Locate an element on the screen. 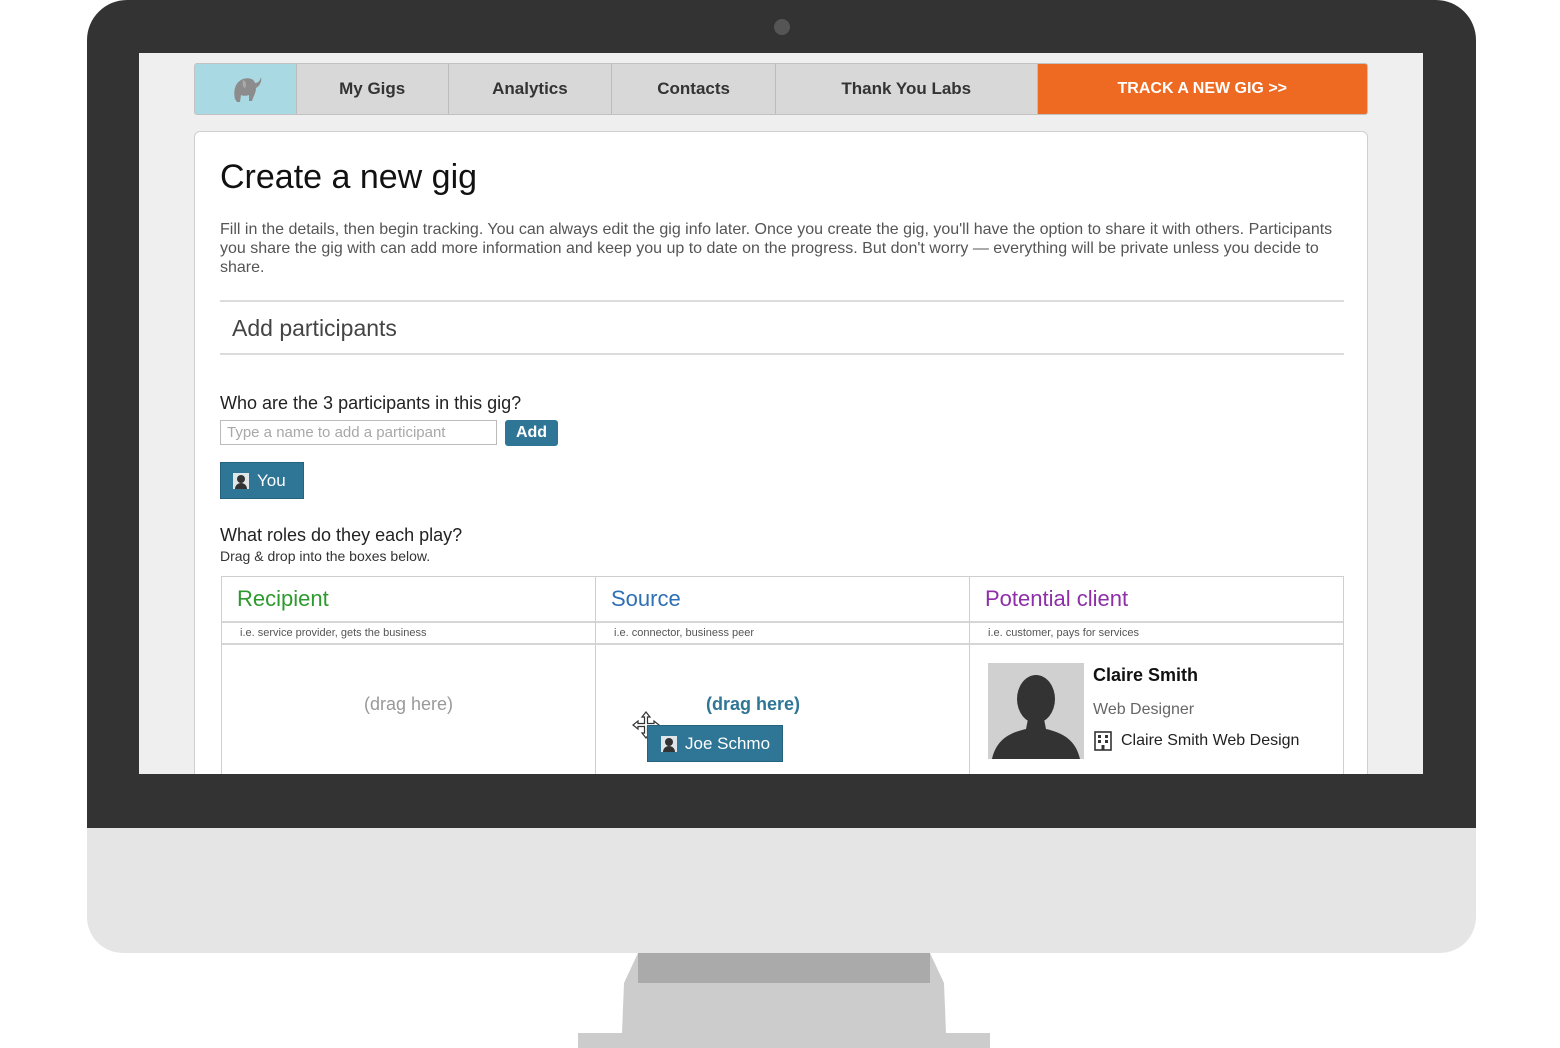 Image resolution: width=1560 pixels, height=1048 pixels. monitor-chin is located at coordinates (781, 890).